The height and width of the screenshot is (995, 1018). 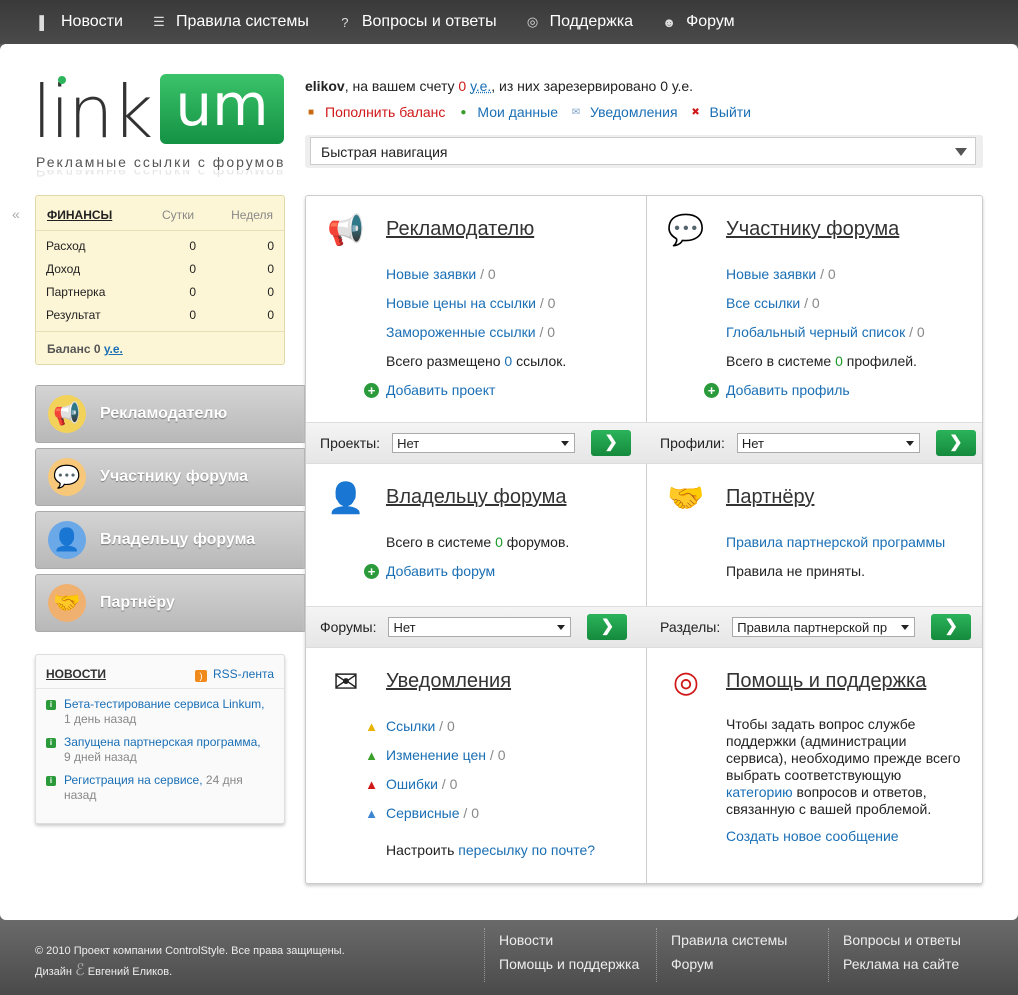 What do you see at coordinates (311, 112) in the screenshot?
I see `wallet-icon: ■` at bounding box center [311, 112].